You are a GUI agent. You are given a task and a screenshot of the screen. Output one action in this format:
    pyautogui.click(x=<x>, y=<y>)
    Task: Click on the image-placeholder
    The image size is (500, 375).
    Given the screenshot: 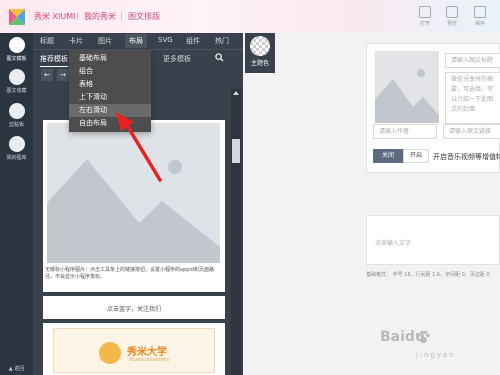 What is the action you would take?
    pyautogui.click(x=133, y=193)
    